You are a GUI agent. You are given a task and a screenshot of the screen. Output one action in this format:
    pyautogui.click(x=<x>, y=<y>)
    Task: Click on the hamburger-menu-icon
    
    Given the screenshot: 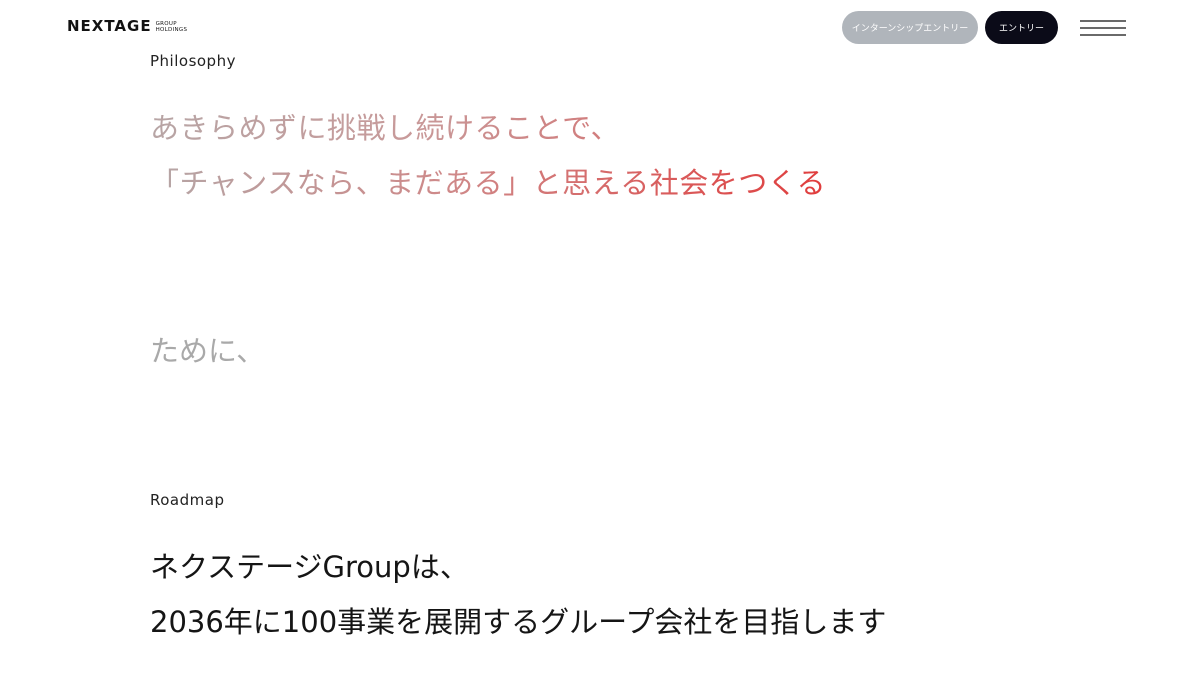 What is the action you would take?
    pyautogui.click(x=1103, y=28)
    